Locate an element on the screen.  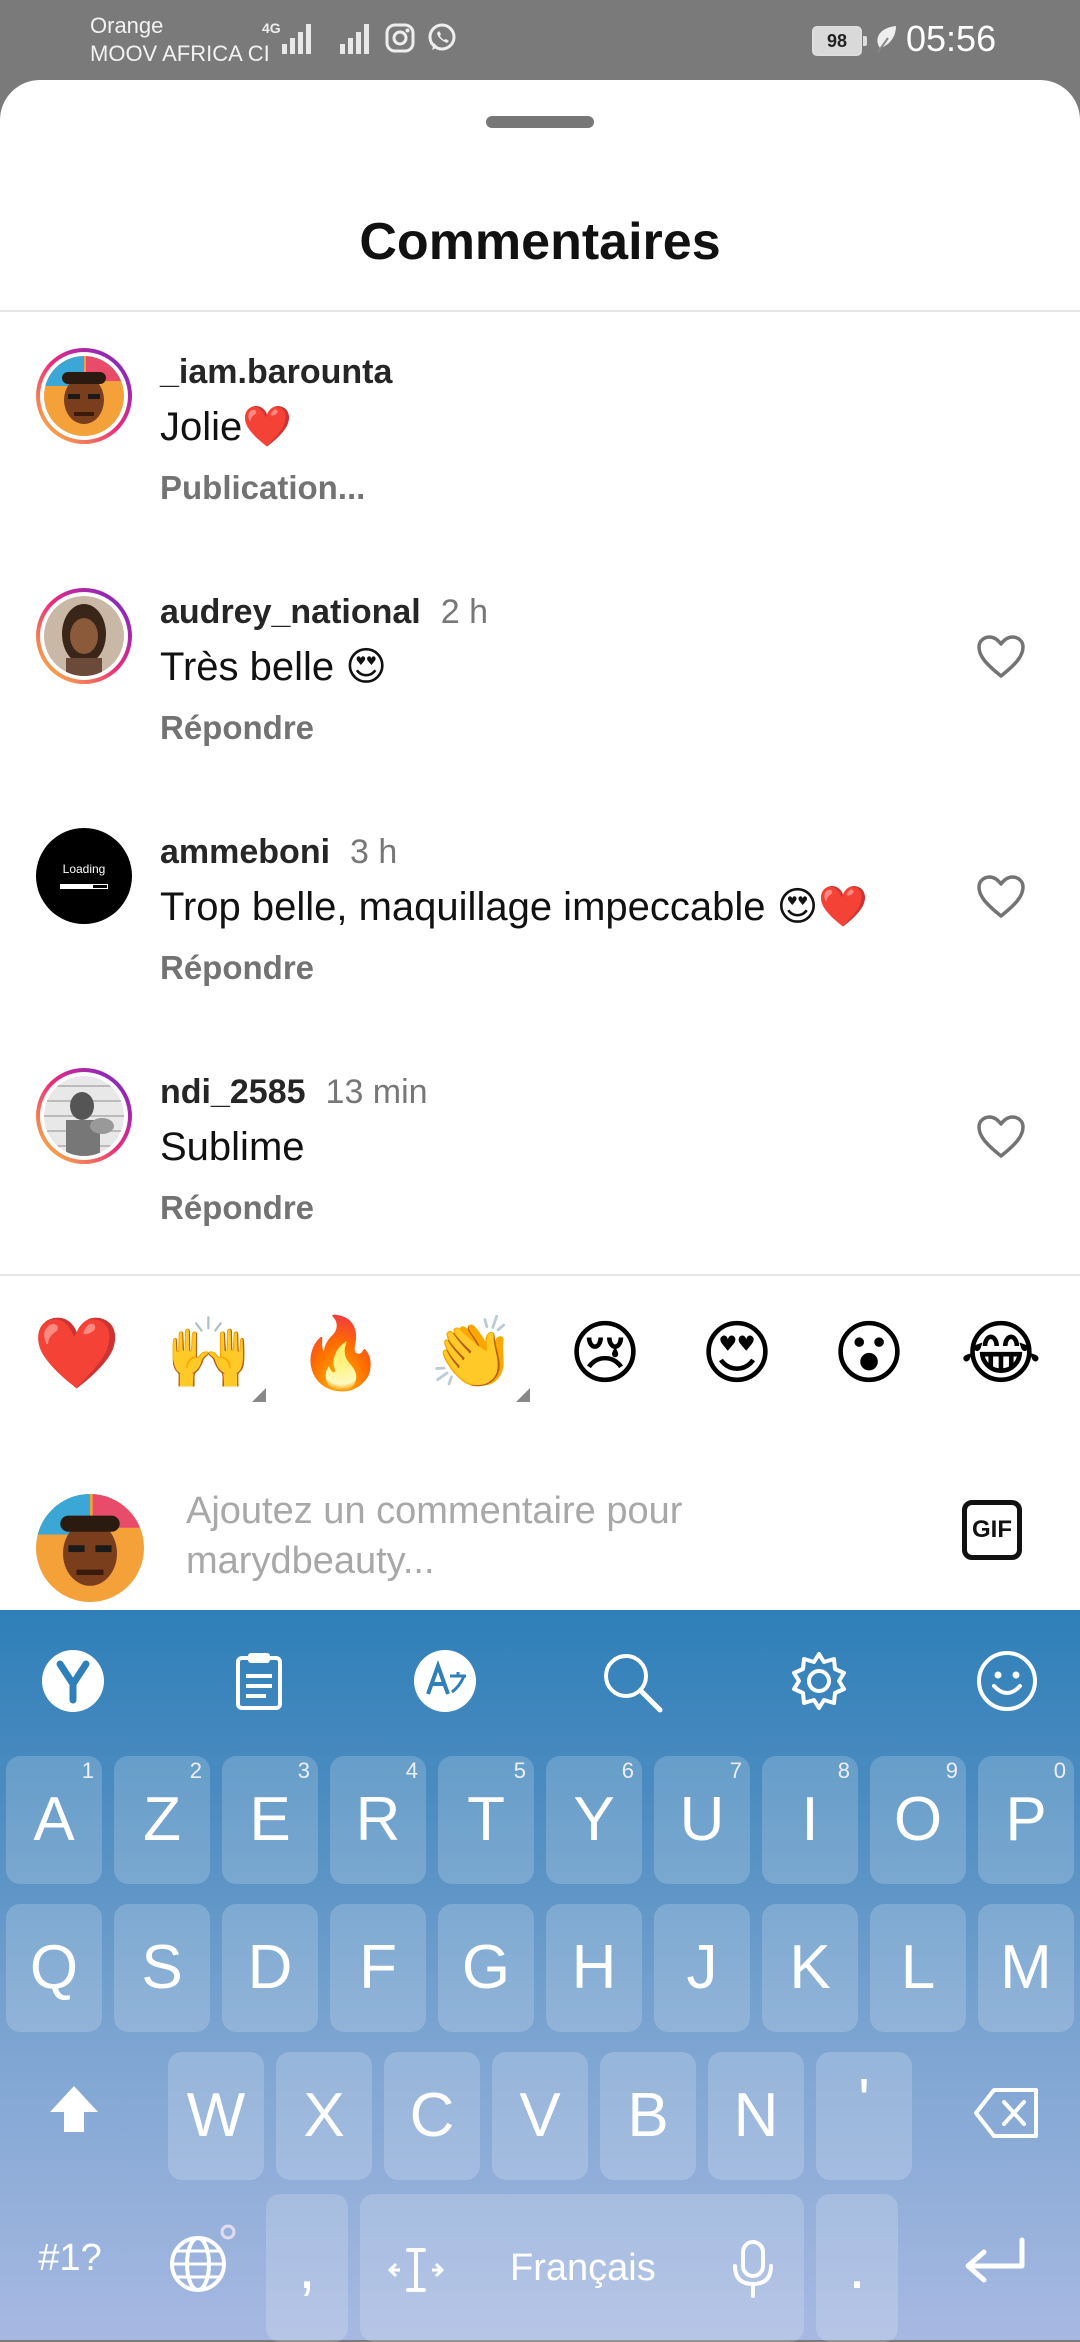
clock: 05:56 is located at coordinates (951, 38).